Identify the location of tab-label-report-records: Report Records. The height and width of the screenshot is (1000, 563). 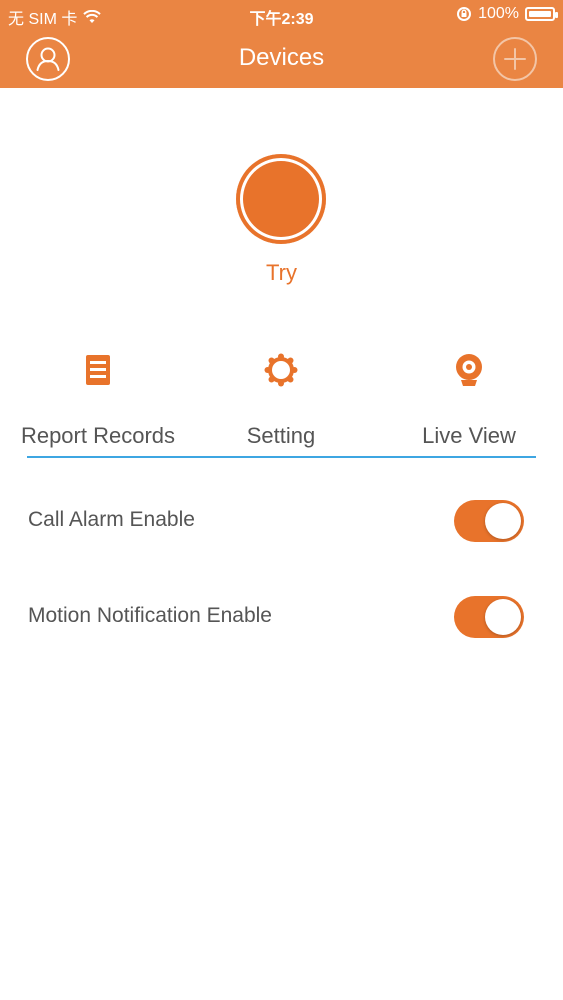
(98, 435).